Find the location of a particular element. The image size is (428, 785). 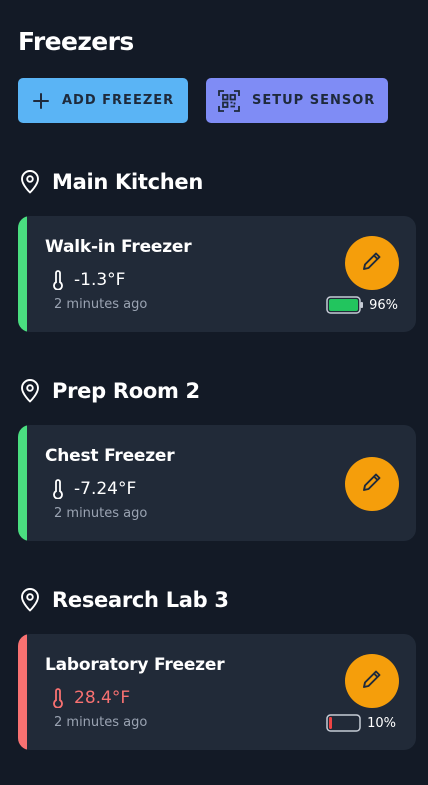

location-header-main-kitchen: Main Kitchen is located at coordinates (111, 182).